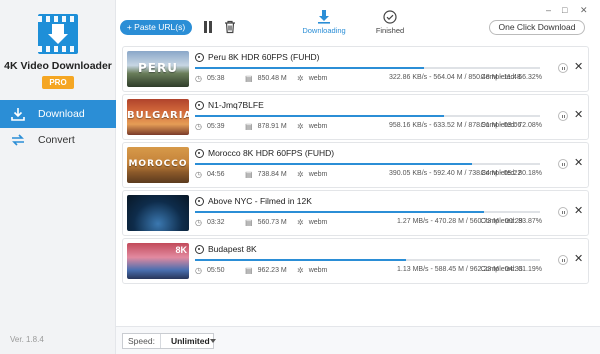 This screenshot has height=354, width=600. What do you see at coordinates (58, 82) in the screenshot?
I see `pro-badge: PRO` at bounding box center [58, 82].